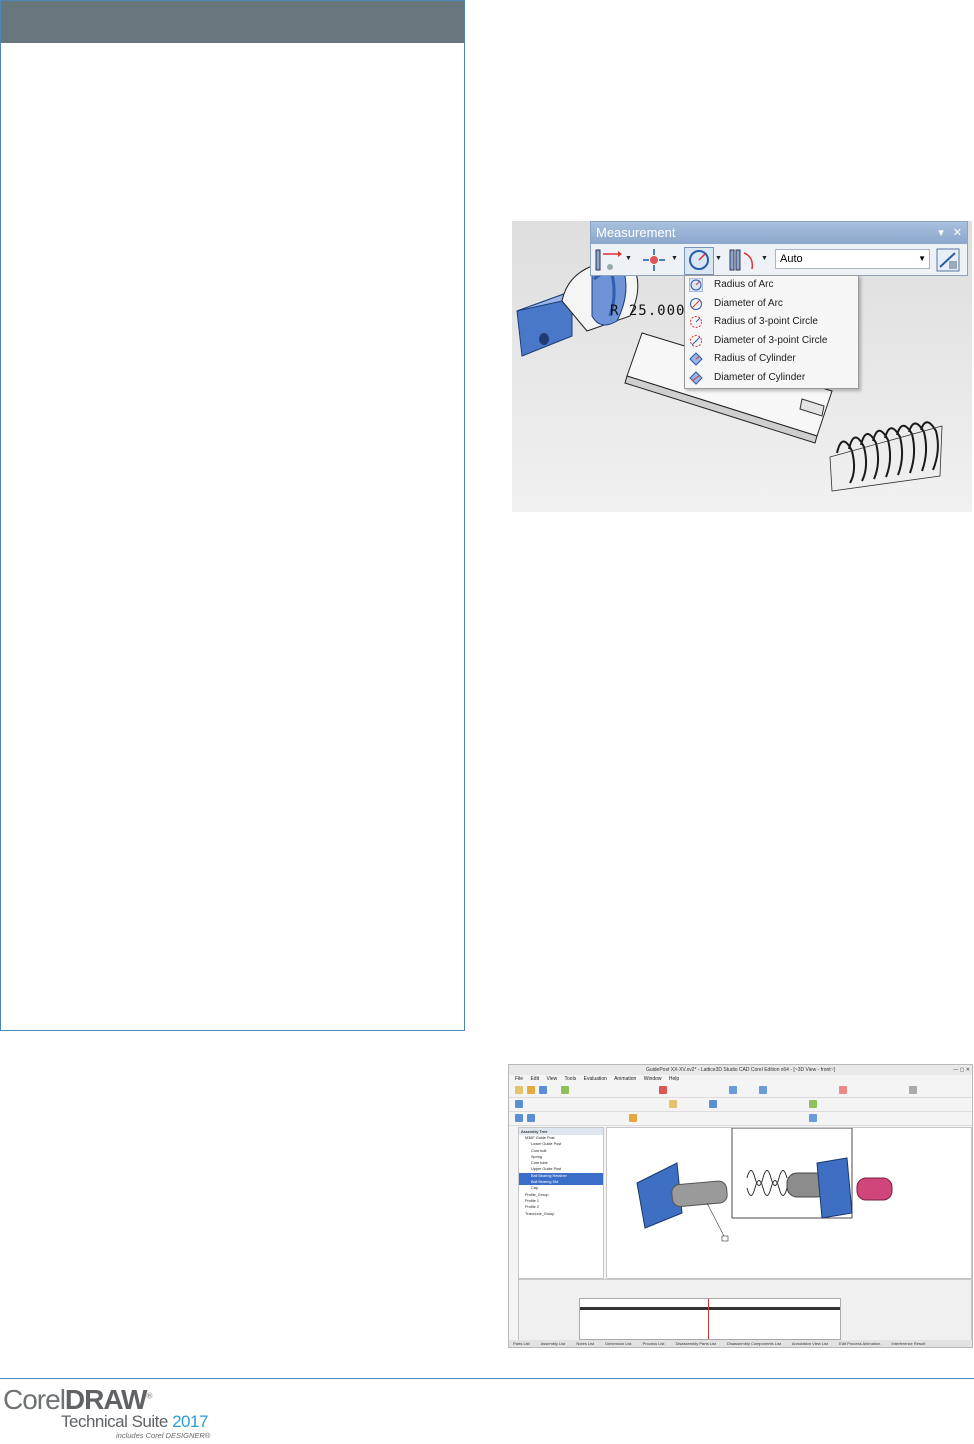 This screenshot has height=1444, width=974. What do you see at coordinates (551, 1079) in the screenshot?
I see `menu-view: View` at bounding box center [551, 1079].